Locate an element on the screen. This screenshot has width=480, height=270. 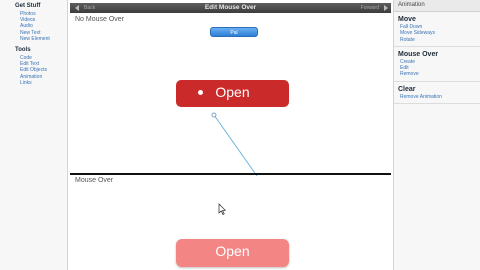
mouse-over-section: Mouse Over Create Edit Remove is located at coordinates (437, 64).